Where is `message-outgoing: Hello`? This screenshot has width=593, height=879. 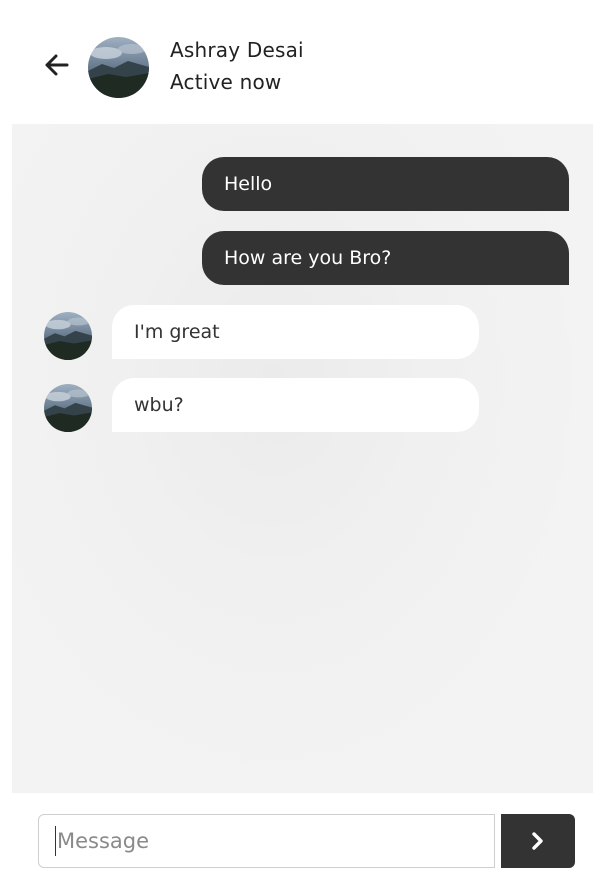
message-outgoing: Hello is located at coordinates (385, 184).